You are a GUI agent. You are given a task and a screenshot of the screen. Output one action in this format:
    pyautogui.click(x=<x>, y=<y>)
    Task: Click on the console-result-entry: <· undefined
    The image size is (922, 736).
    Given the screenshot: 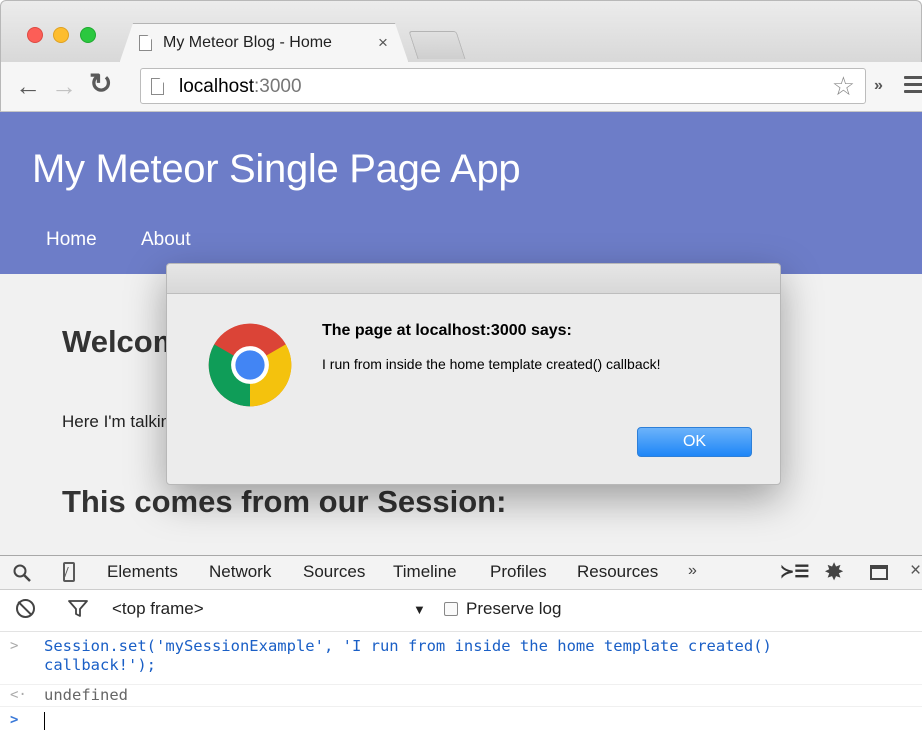 What is the action you would take?
    pyautogui.click(x=461, y=696)
    